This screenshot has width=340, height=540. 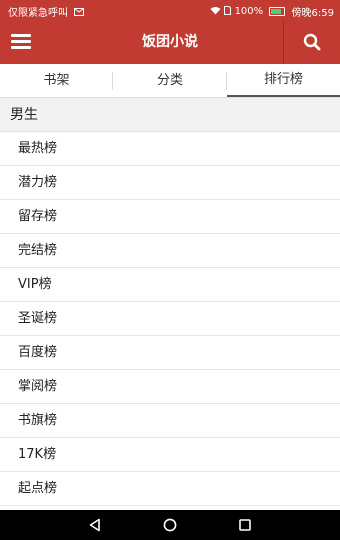 I want to click on list-item: 起点榜, so click(x=170, y=489).